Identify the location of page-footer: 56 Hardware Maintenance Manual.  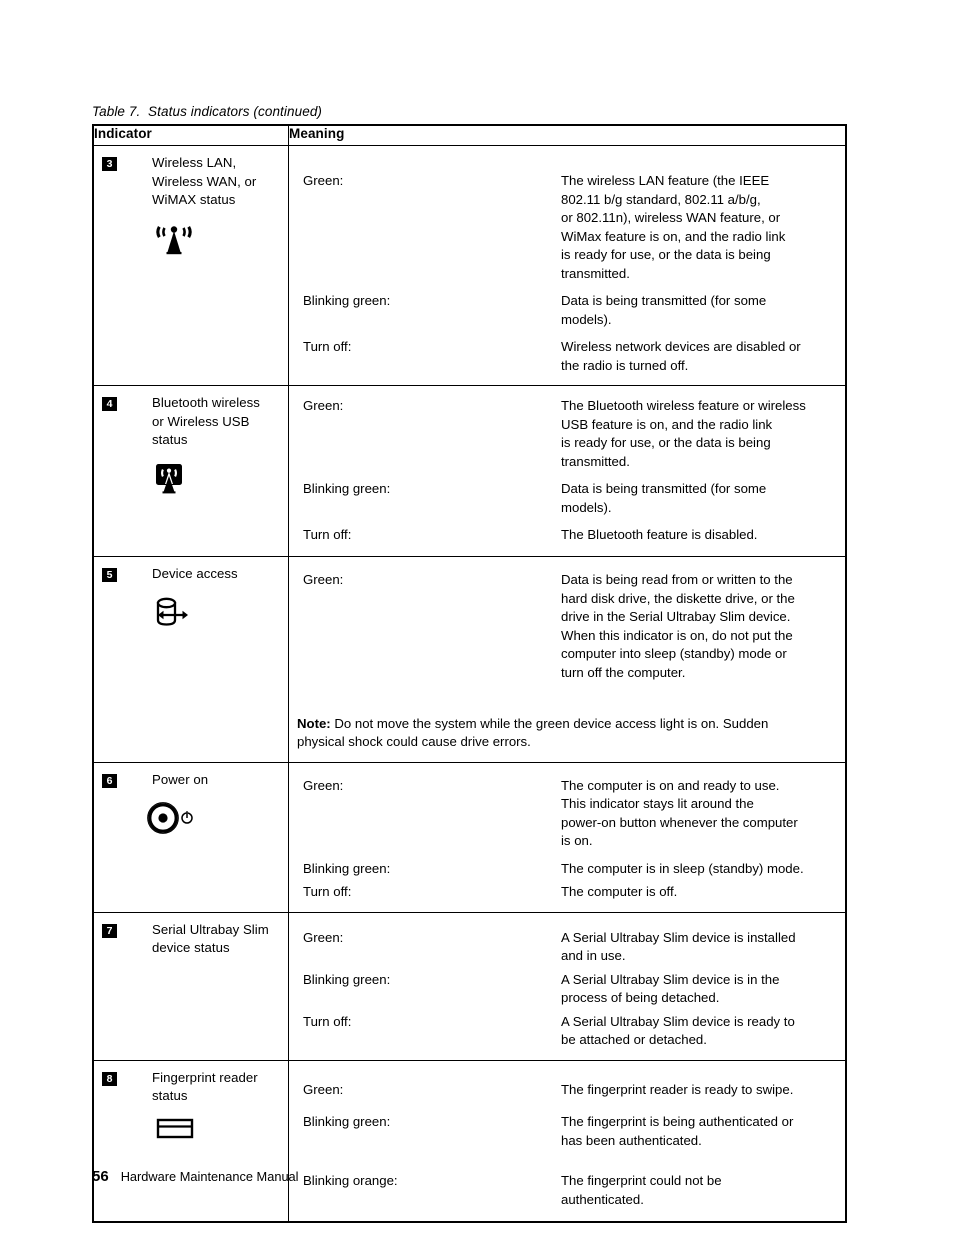
(195, 1176).